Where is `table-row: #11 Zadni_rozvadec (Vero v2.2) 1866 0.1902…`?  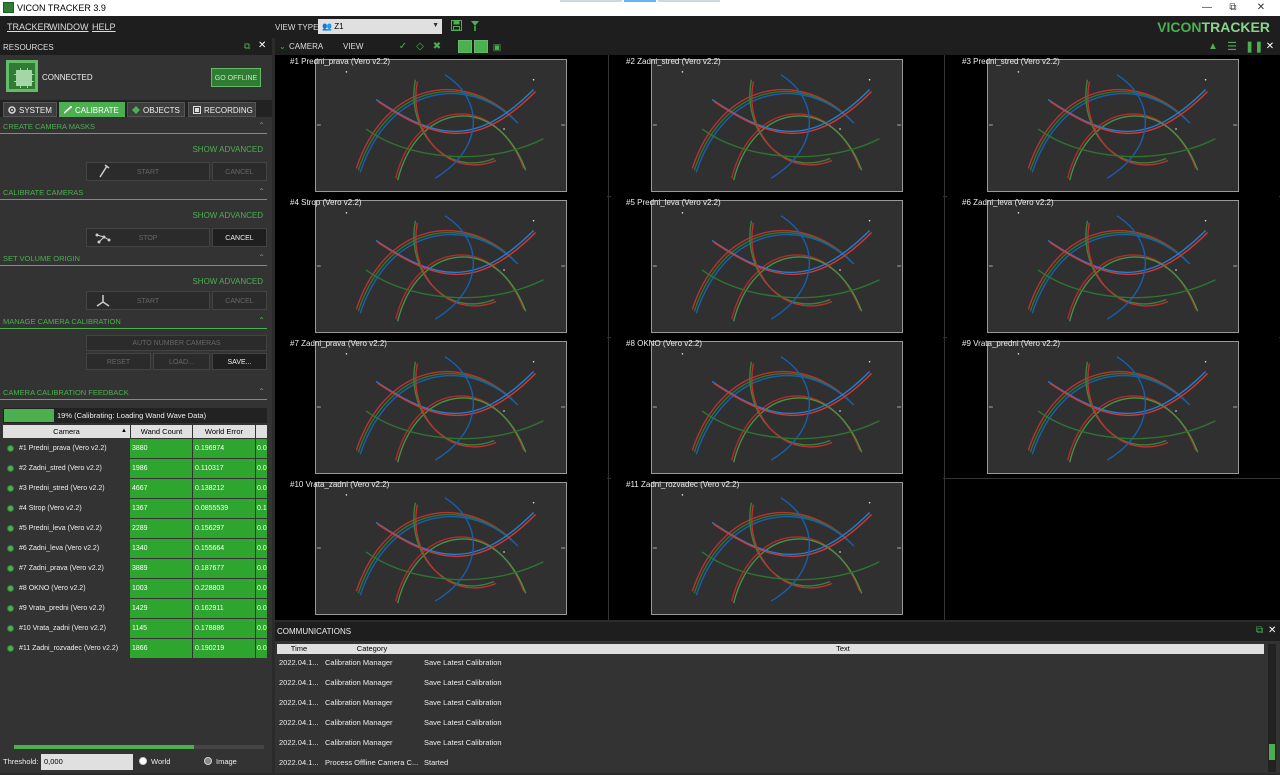
table-row: #11 Zadni_rozvadec (Vero v2.2) 1866 0.1902… is located at coordinates (135, 649).